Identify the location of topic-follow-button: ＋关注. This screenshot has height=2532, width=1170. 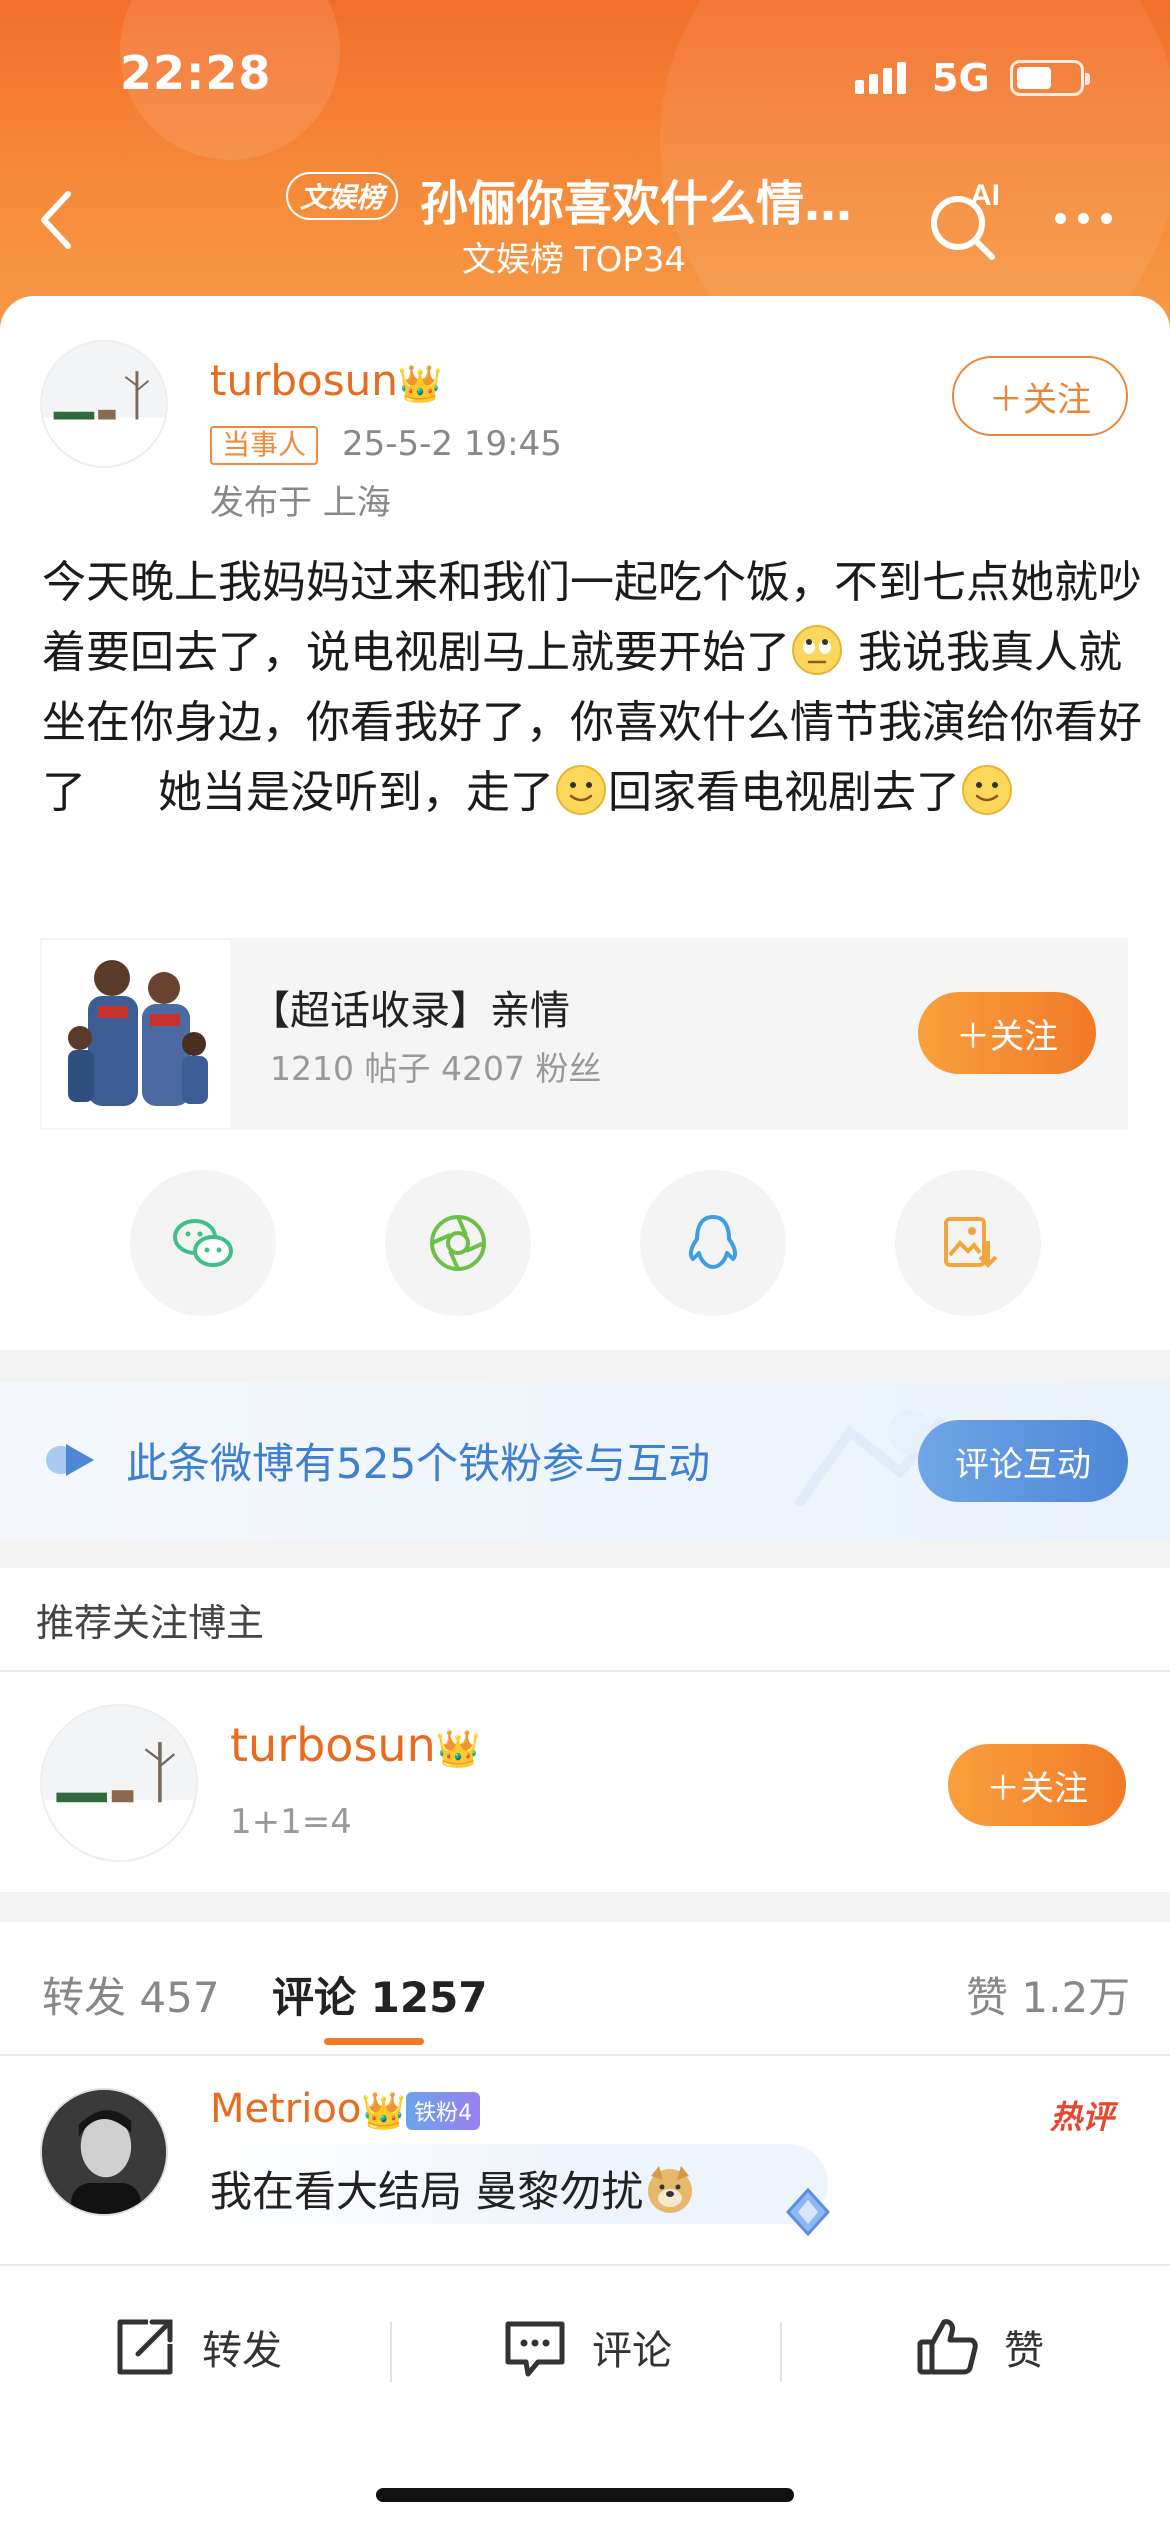
(1007, 1033).